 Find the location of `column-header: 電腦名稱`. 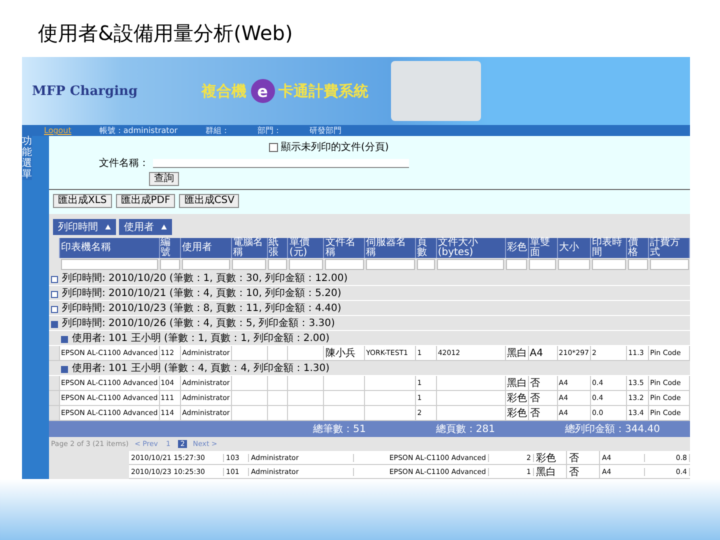

column-header: 電腦名稱 is located at coordinates (249, 248).